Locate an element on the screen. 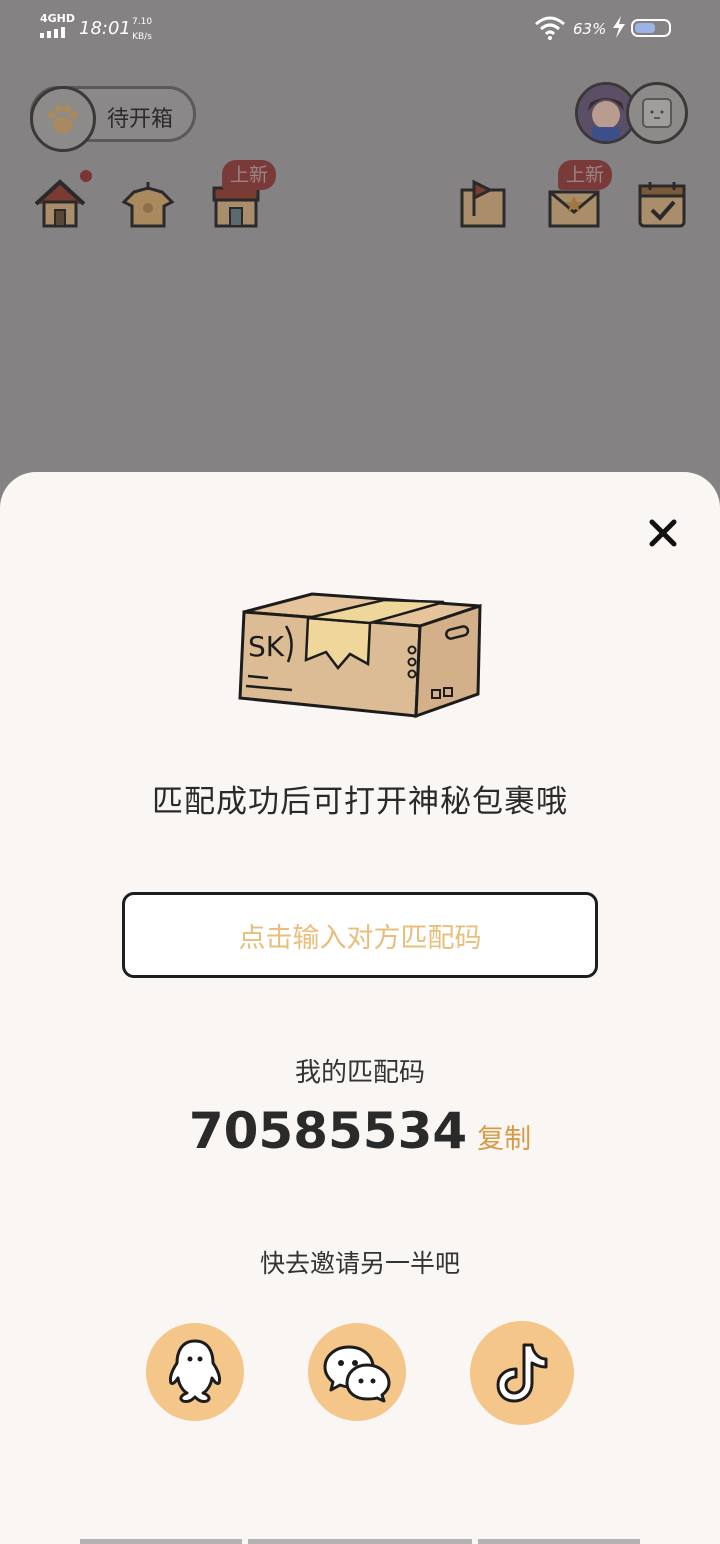  partner-code-input: 点击输入对方匹配码 is located at coordinates (360, 935).